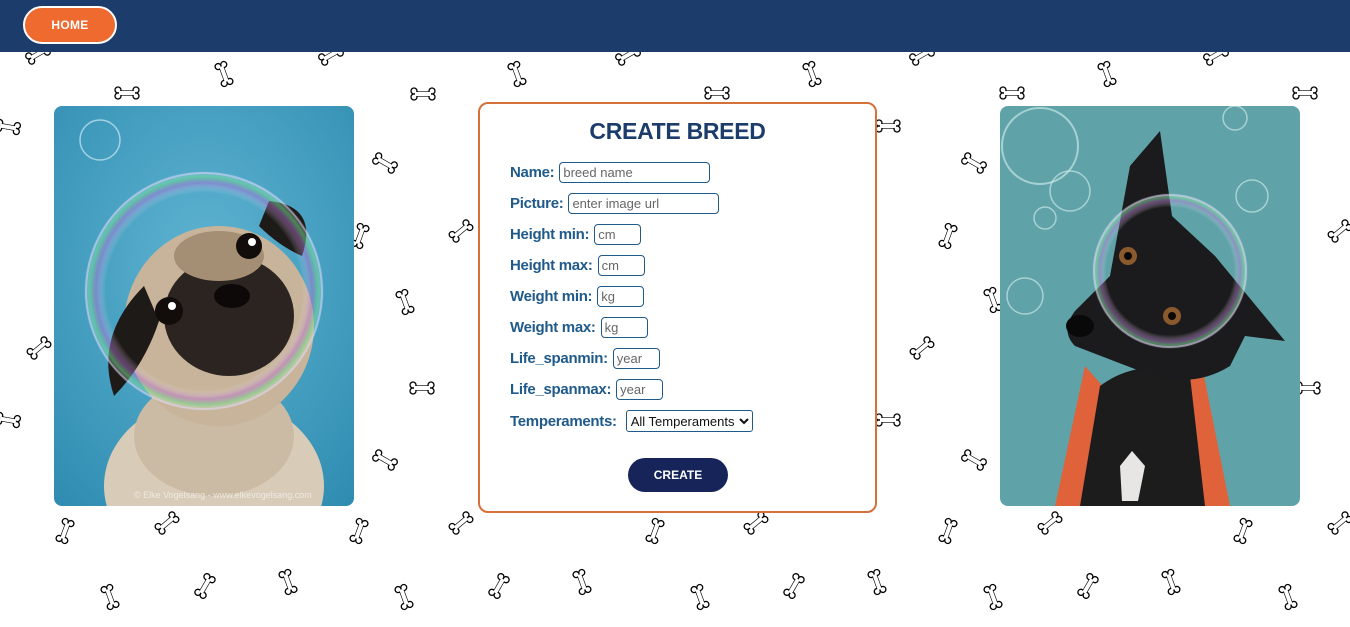 This screenshot has width=1350, height=627. Describe the element at coordinates (537, 203) in the screenshot. I see `picture-label: Picture:` at that location.